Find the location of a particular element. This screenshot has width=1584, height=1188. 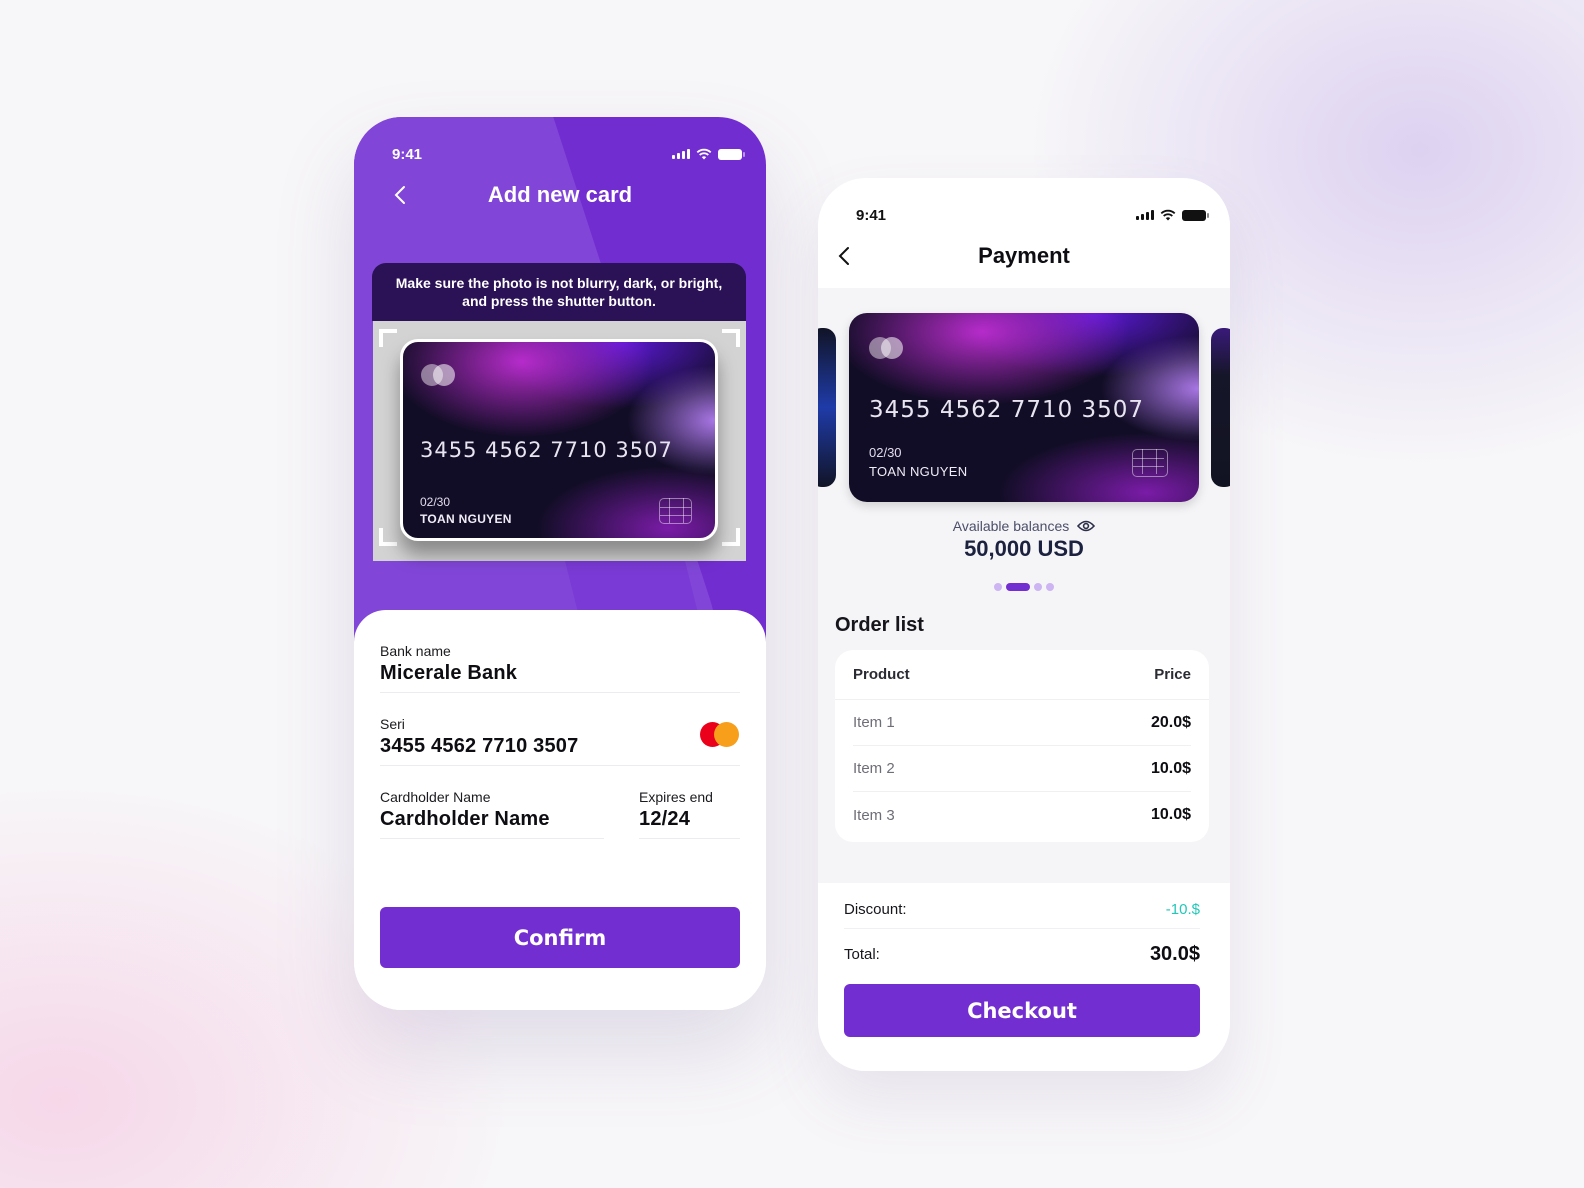

seri-value: 3455 4562 7710 3507 is located at coordinates (479, 746).